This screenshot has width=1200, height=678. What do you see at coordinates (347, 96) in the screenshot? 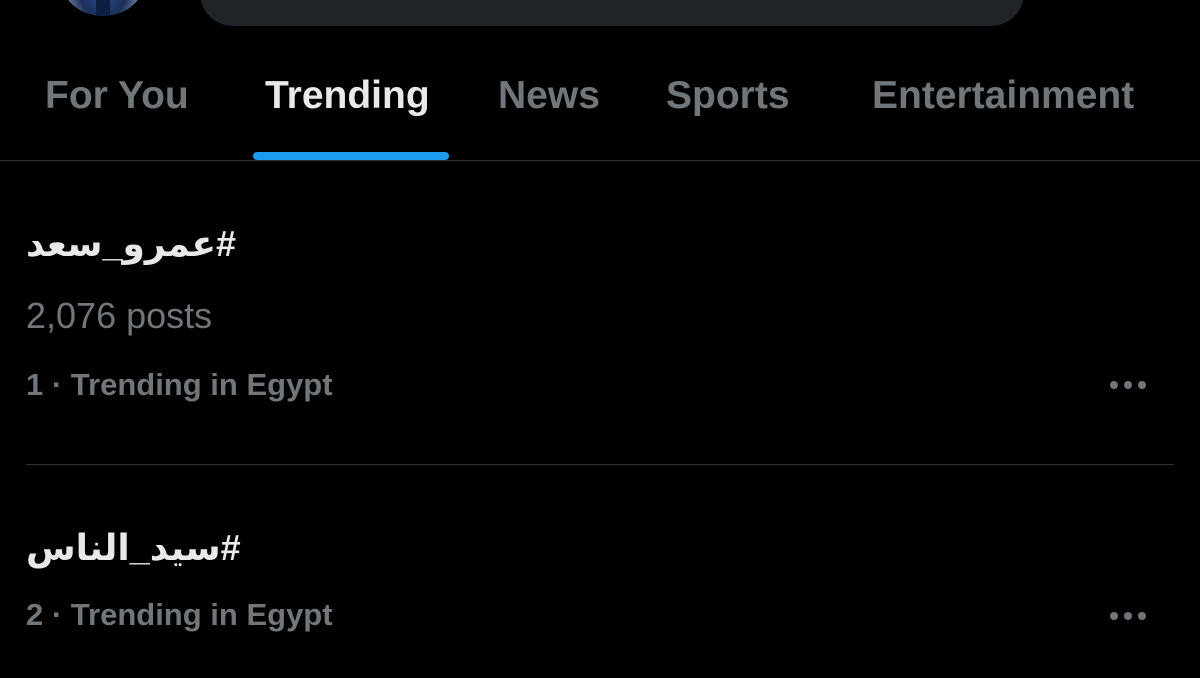
I see `tab-trending: Trending` at bounding box center [347, 96].